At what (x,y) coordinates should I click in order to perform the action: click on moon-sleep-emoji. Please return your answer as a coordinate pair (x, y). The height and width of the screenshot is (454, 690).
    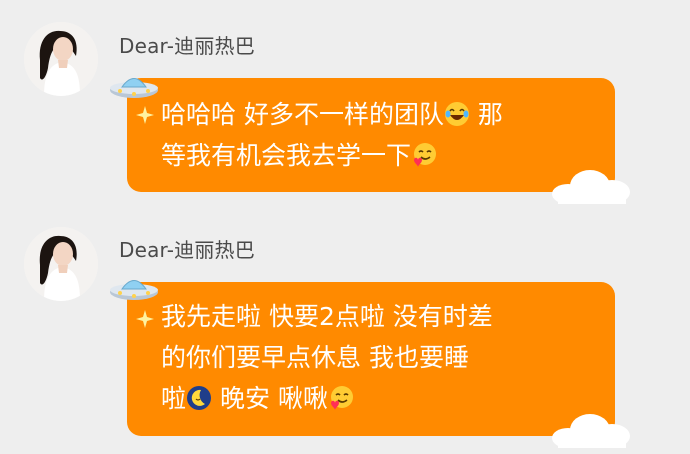
    Looking at the image, I should click on (199, 398).